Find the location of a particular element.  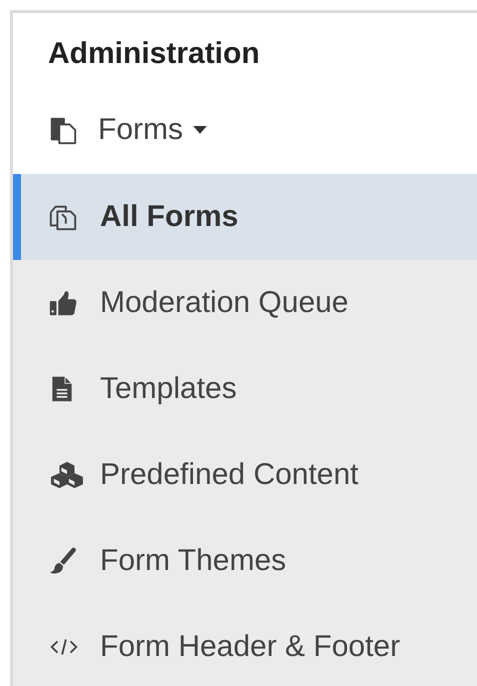

forms-dropdown: Forms is located at coordinates (152, 130).